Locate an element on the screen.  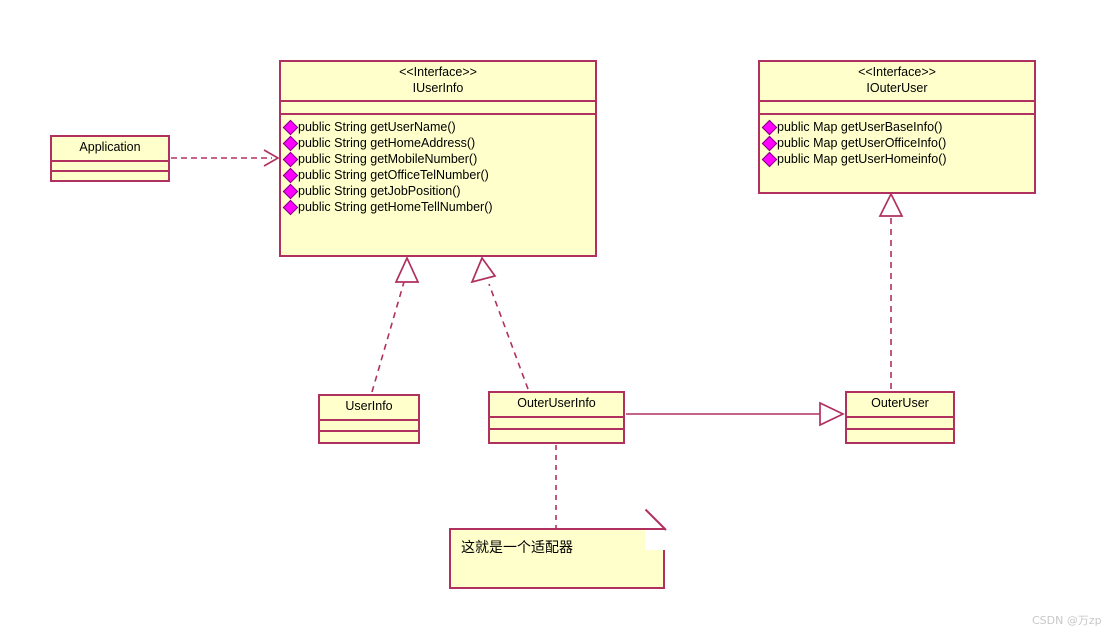
class-application: Application is located at coordinates (110, 158).